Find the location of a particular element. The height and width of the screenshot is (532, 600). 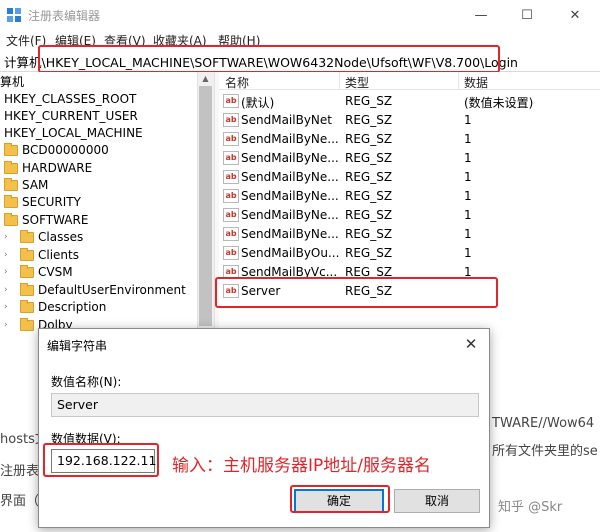

tree-item-sam: SAM is located at coordinates (26, 185).